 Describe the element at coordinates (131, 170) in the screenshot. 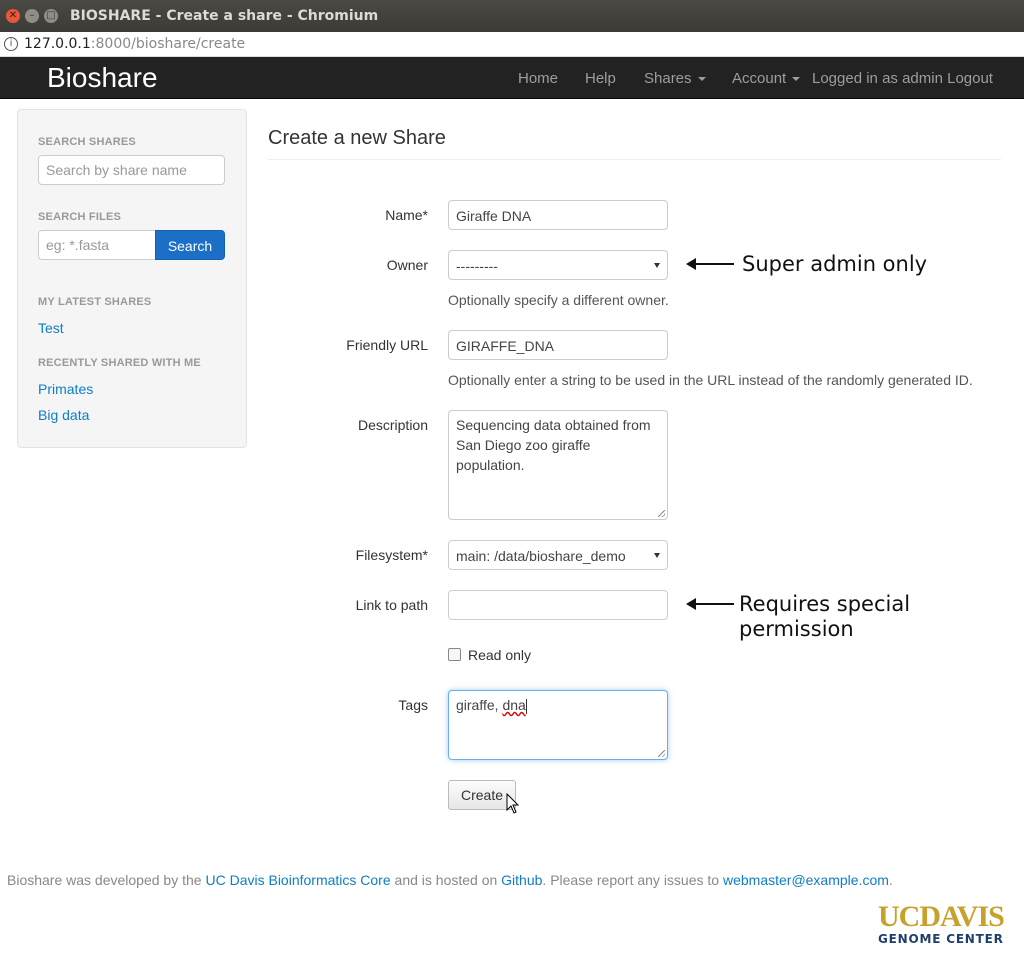

I see `search-shares-input: Search by share name` at that location.